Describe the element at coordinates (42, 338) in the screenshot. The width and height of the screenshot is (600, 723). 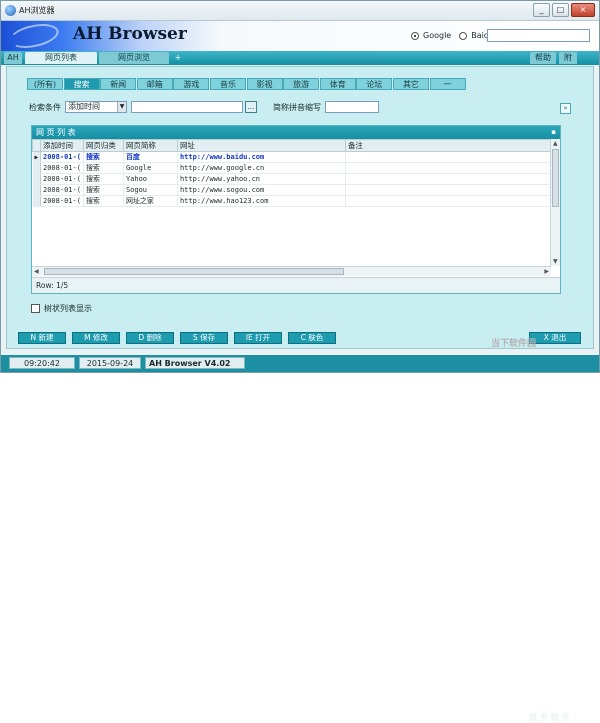
I see `new-button: N 新建` at that location.